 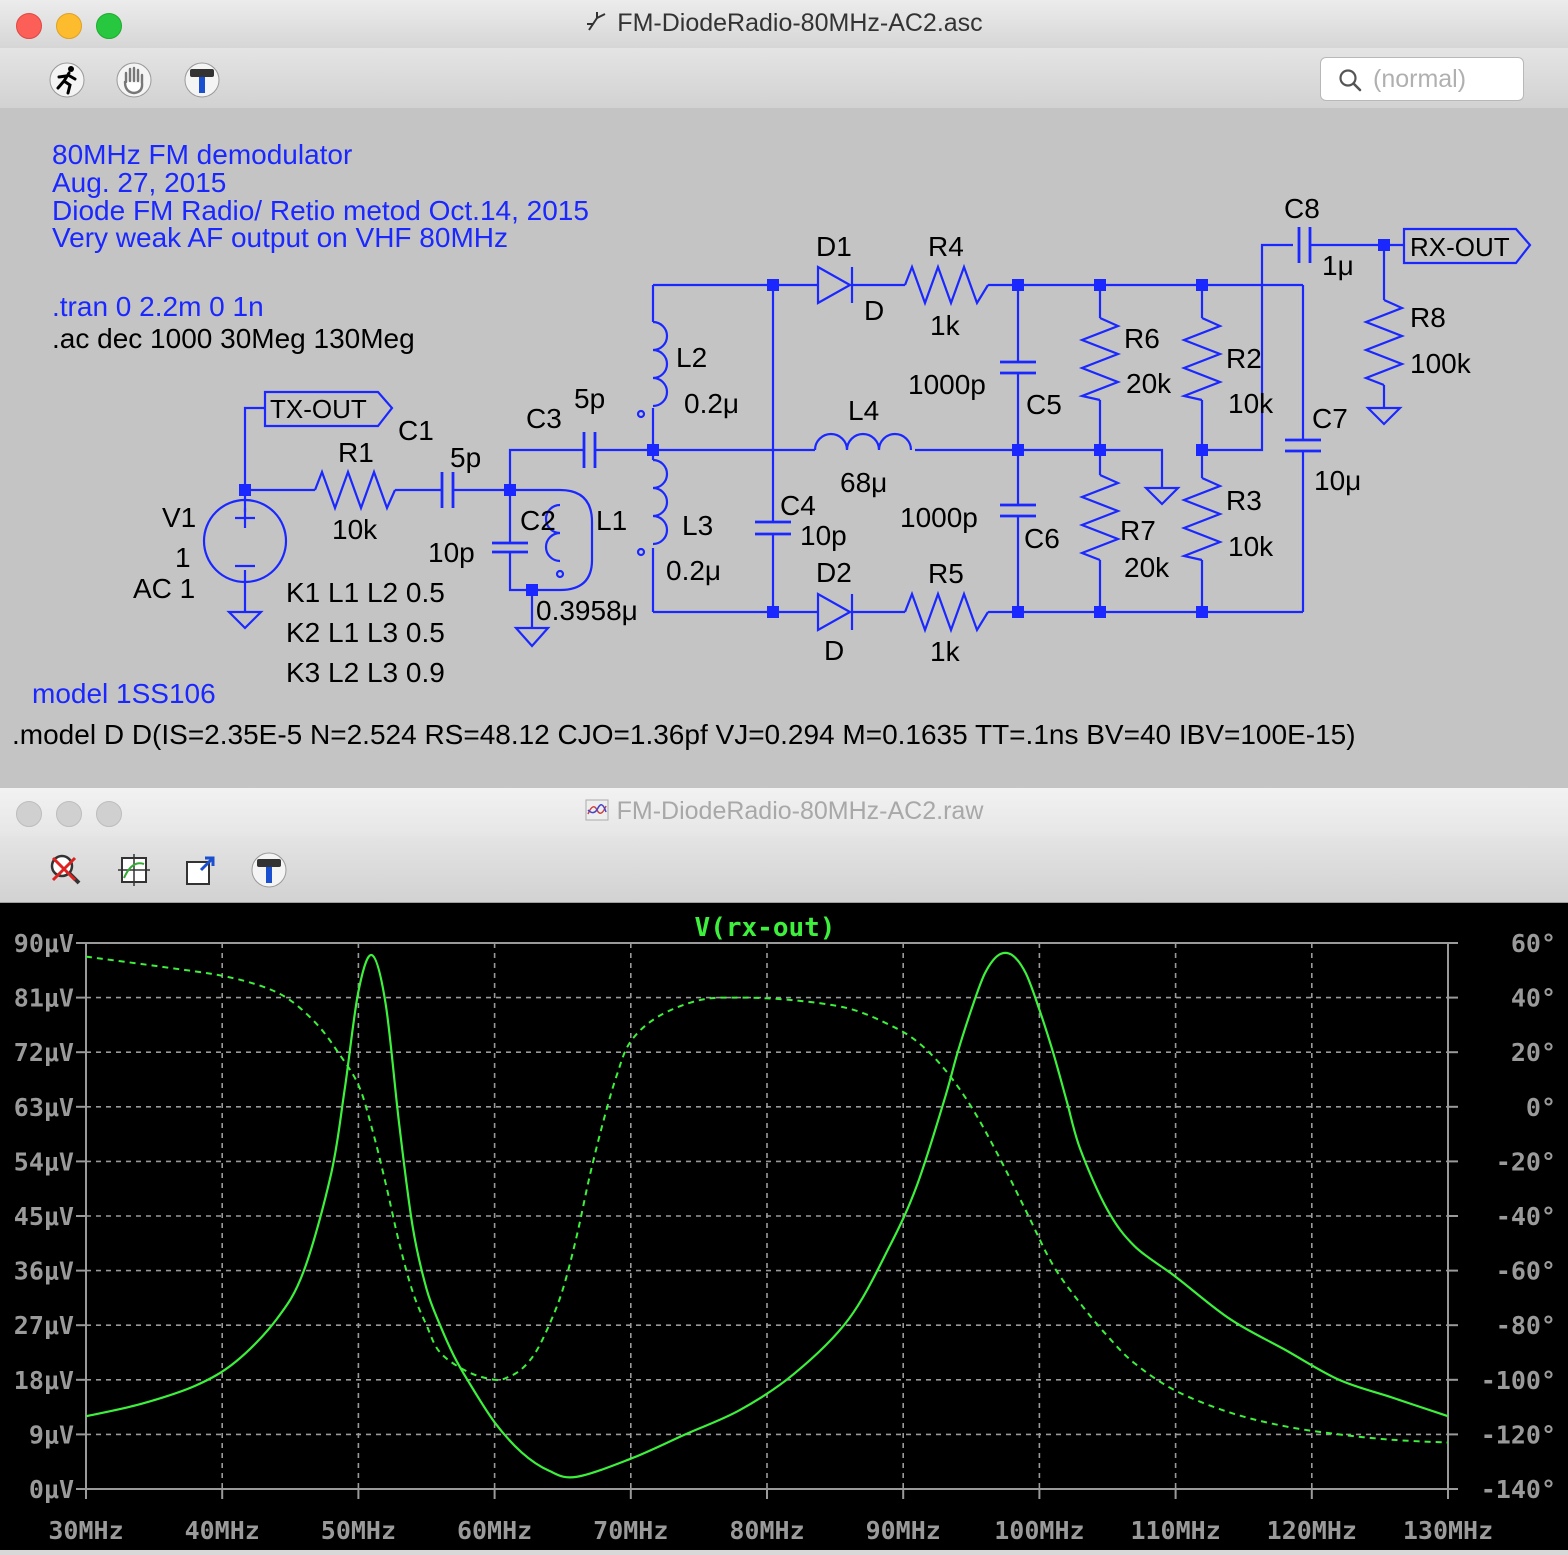 I want to click on y-tick-label: 36μV, so click(x=44, y=1271).